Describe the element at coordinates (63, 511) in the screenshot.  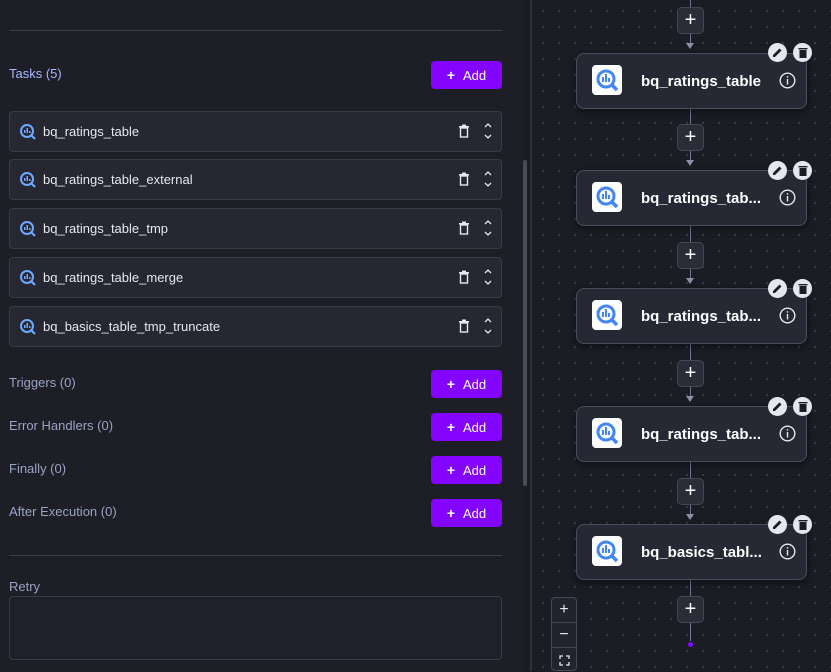
I see `after-execution-title: After Execution (0)` at that location.